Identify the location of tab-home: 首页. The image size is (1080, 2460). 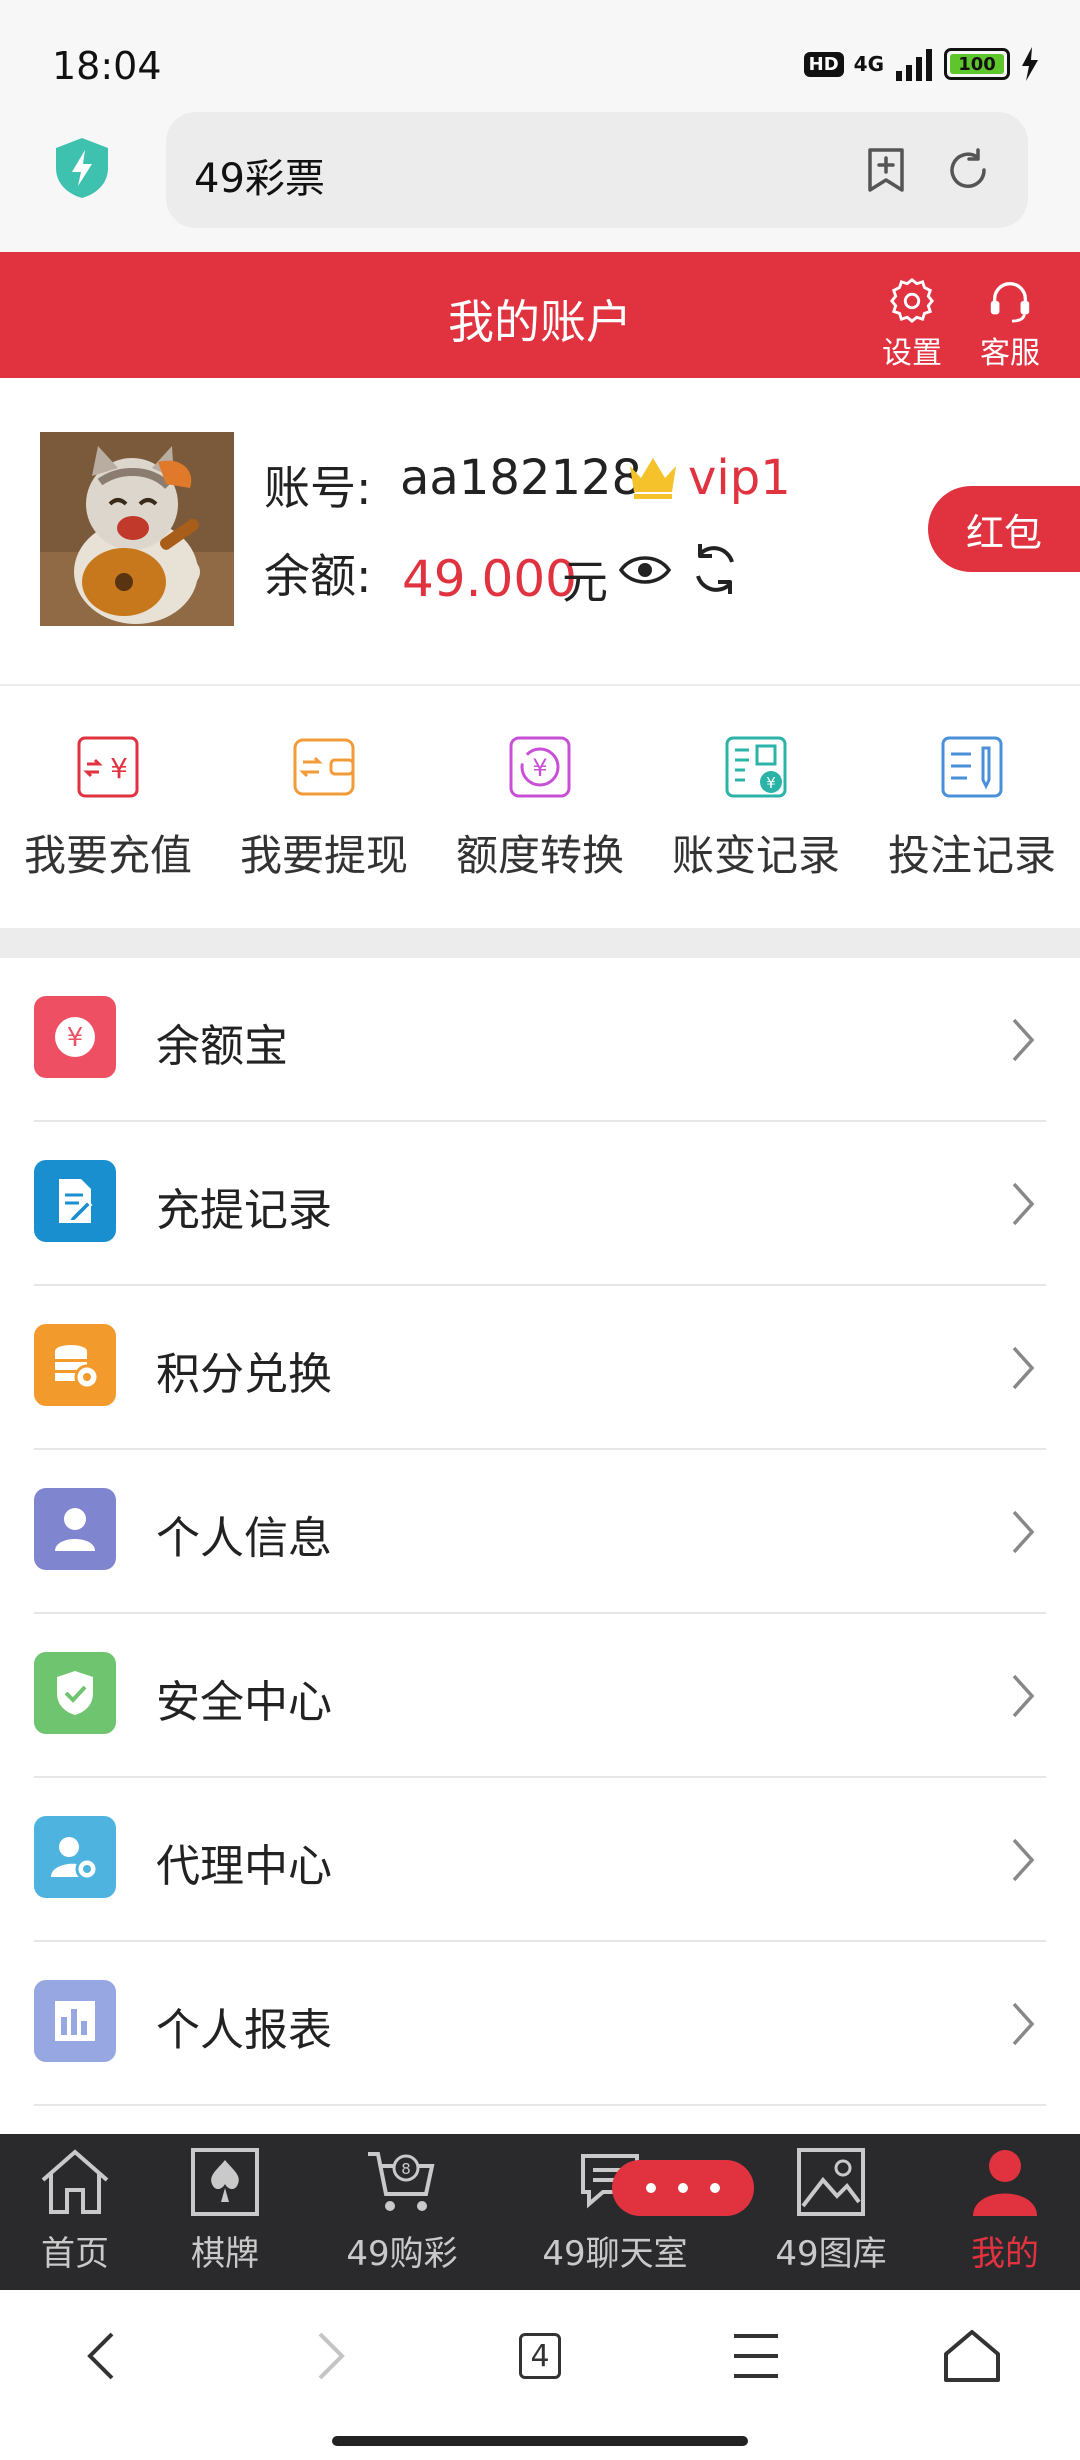
(75, 2210).